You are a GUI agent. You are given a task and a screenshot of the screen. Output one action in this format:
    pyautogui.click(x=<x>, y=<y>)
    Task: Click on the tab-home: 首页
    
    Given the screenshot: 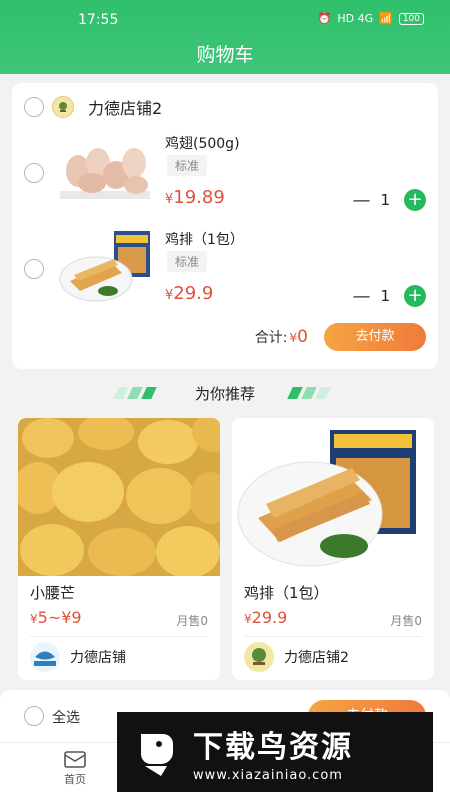 What is the action you would take?
    pyautogui.click(x=75, y=767)
    